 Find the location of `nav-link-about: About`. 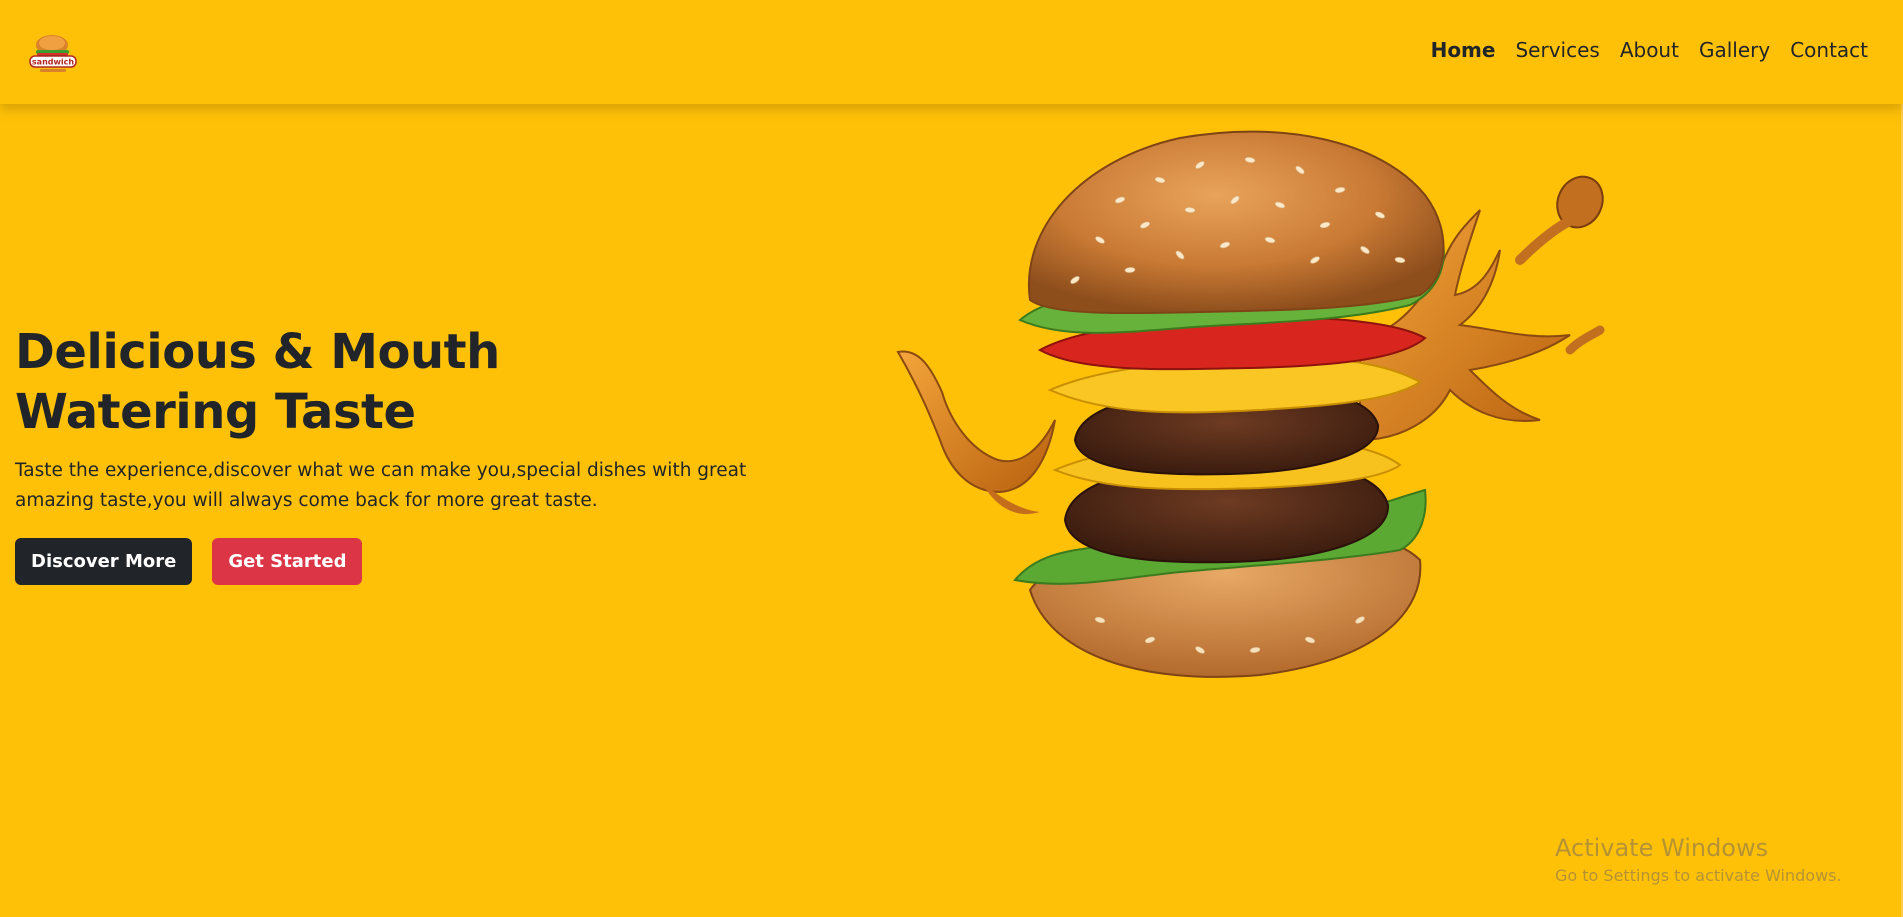

nav-link-about: About is located at coordinates (1649, 50).